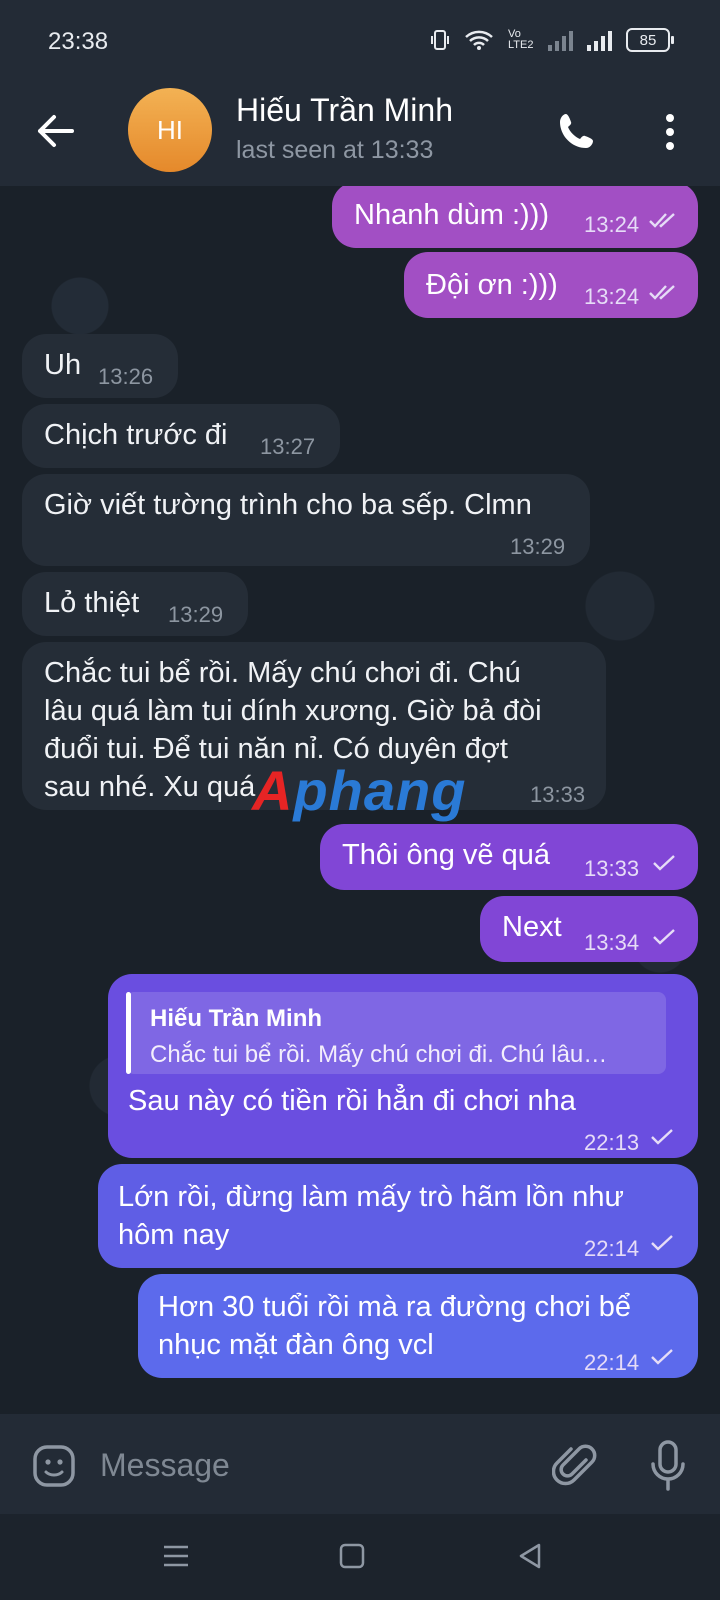 The height and width of the screenshot is (1600, 720). I want to click on status-time: 23:38, so click(78, 41).